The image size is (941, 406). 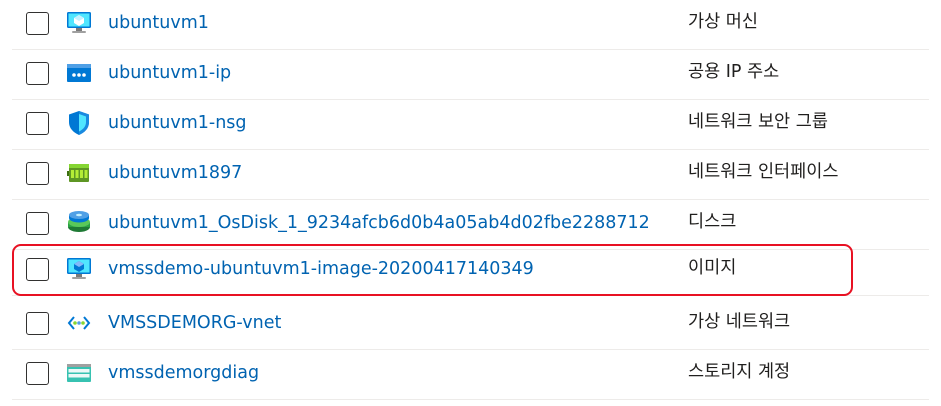 I want to click on resource-name-link: ubuntuvm1, so click(x=158, y=23).